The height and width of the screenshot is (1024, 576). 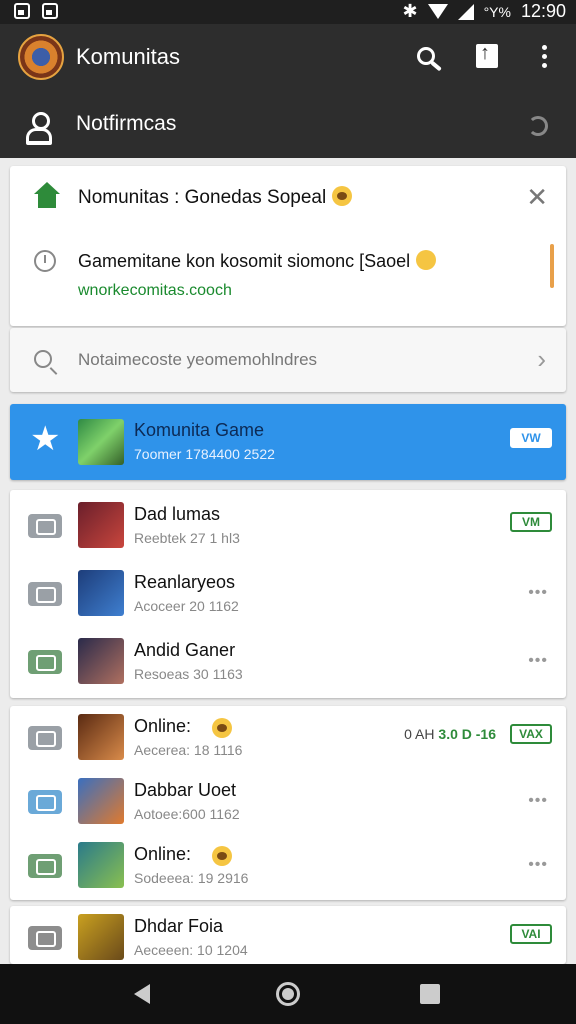 I want to click on list-item-title: Reanlaryeos, so click(x=185, y=582).